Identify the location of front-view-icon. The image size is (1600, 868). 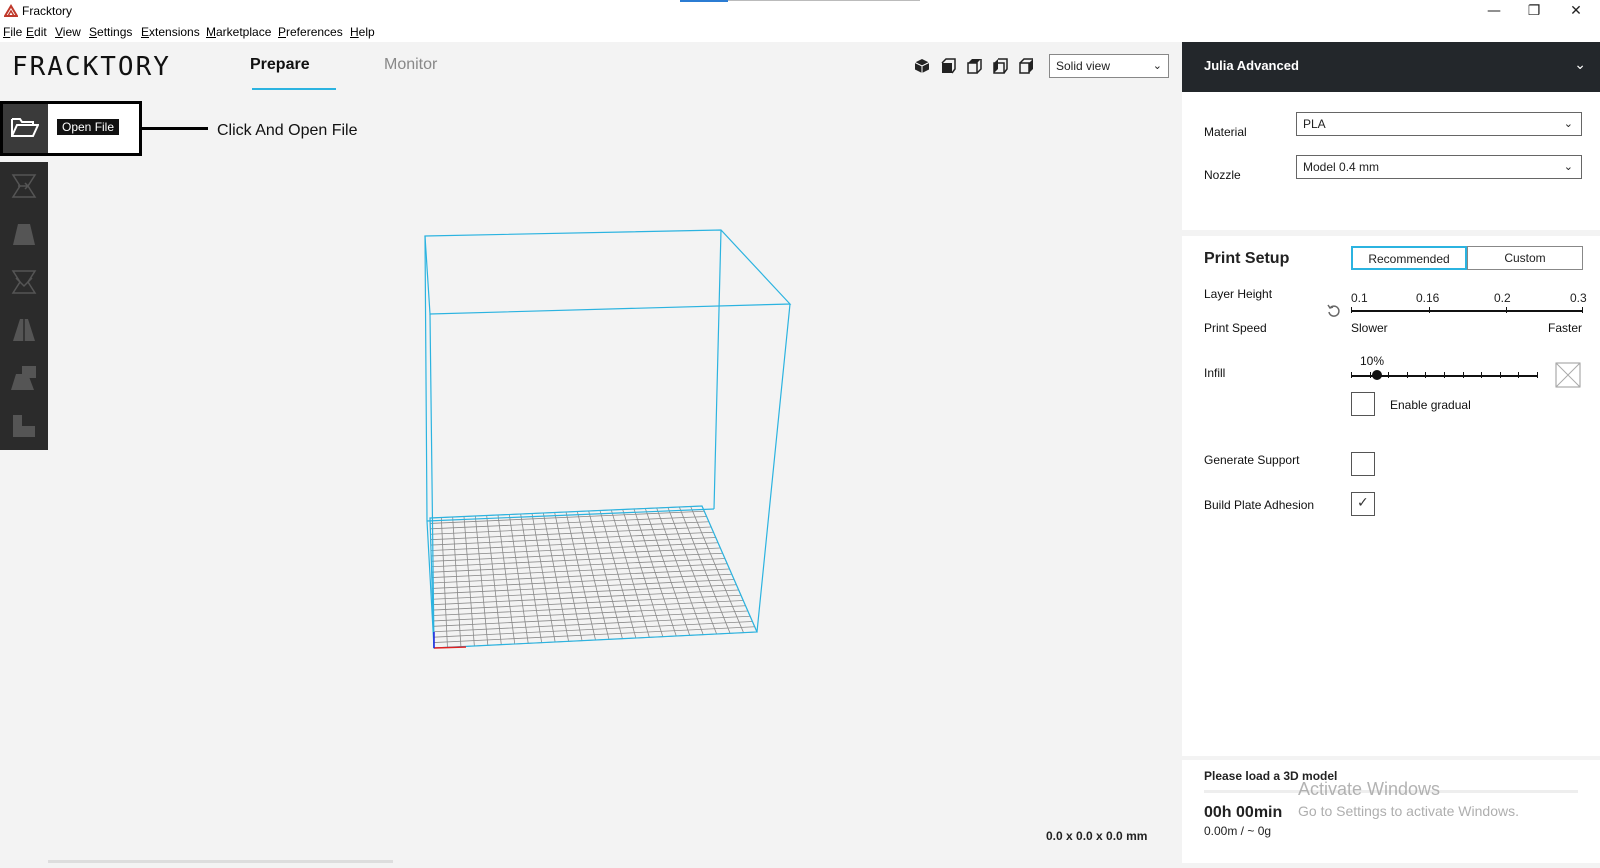
(948, 66).